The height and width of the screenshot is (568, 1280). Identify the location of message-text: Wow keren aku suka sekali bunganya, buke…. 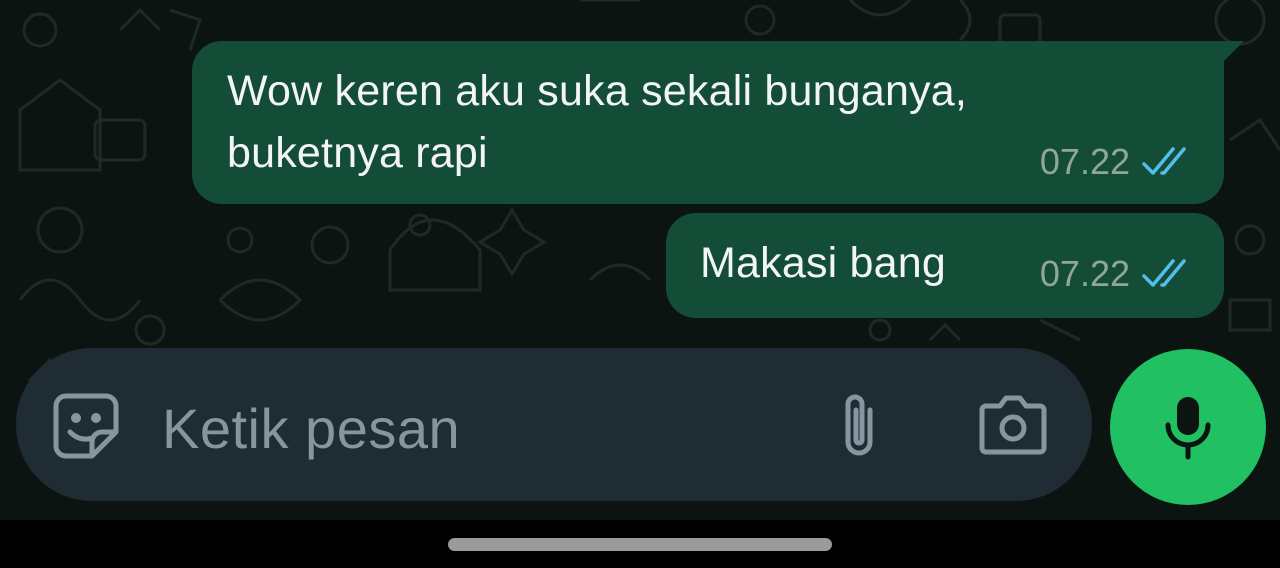
(597, 122).